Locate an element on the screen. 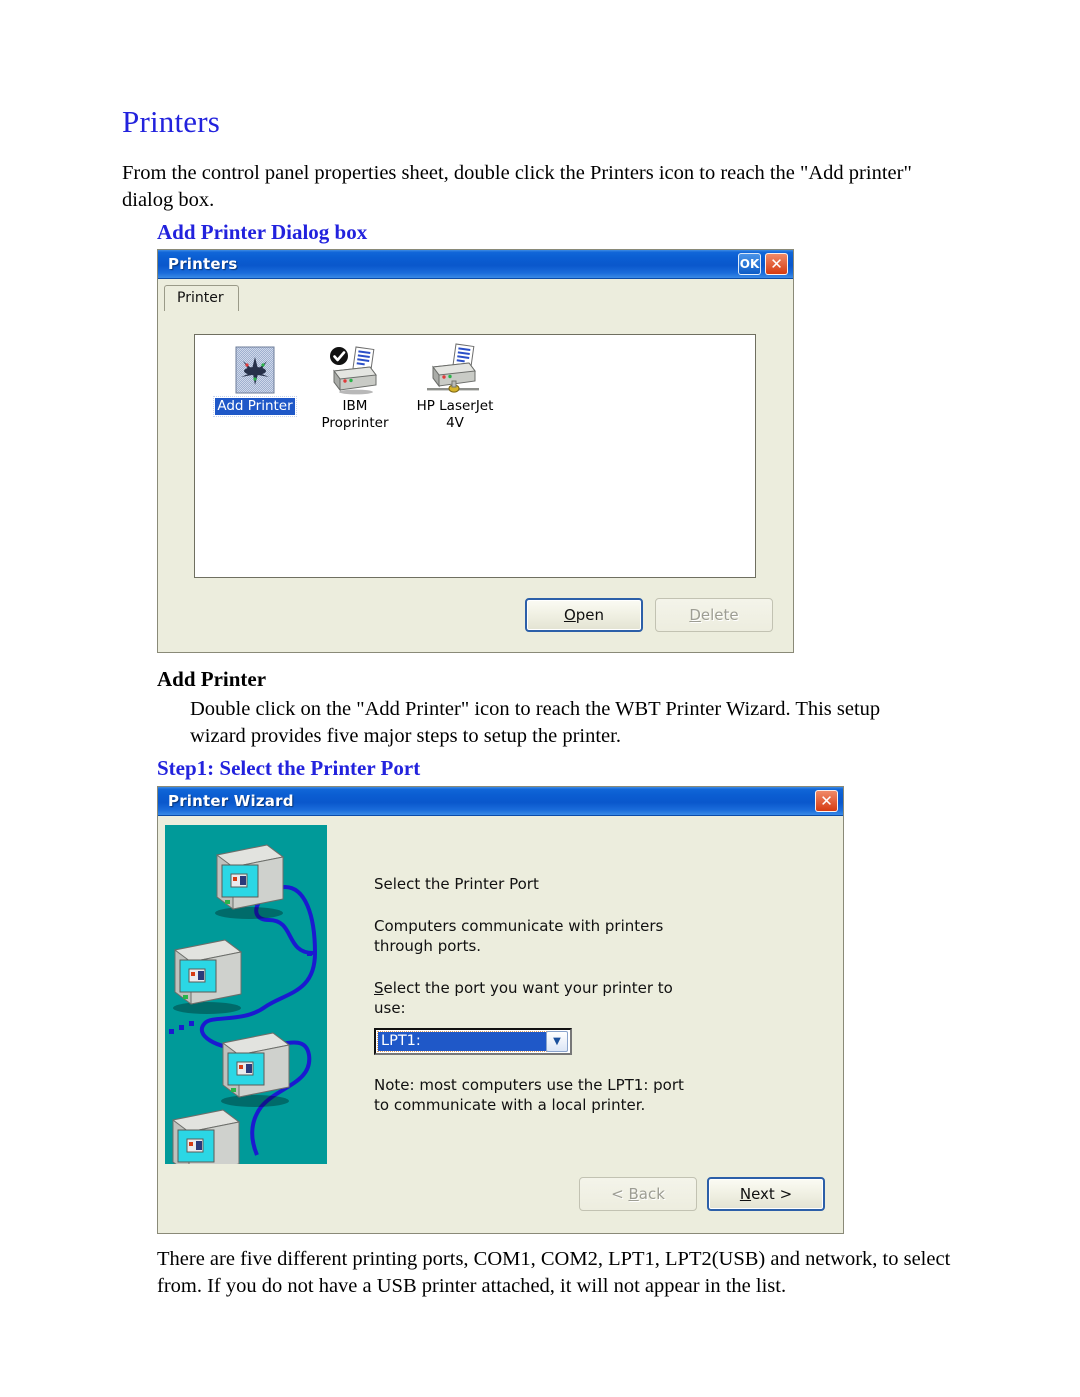 This screenshot has height=1397, width=1080. printers-titlebar: Printers OK ✕ is located at coordinates (475, 264).